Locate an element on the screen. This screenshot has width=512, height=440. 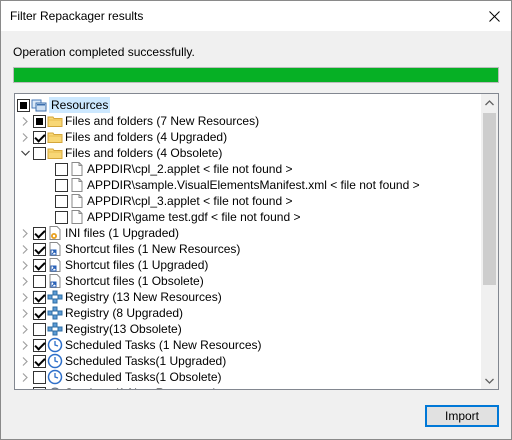
tree-row: Registry(13 Obsolete) is located at coordinates (100, 329).